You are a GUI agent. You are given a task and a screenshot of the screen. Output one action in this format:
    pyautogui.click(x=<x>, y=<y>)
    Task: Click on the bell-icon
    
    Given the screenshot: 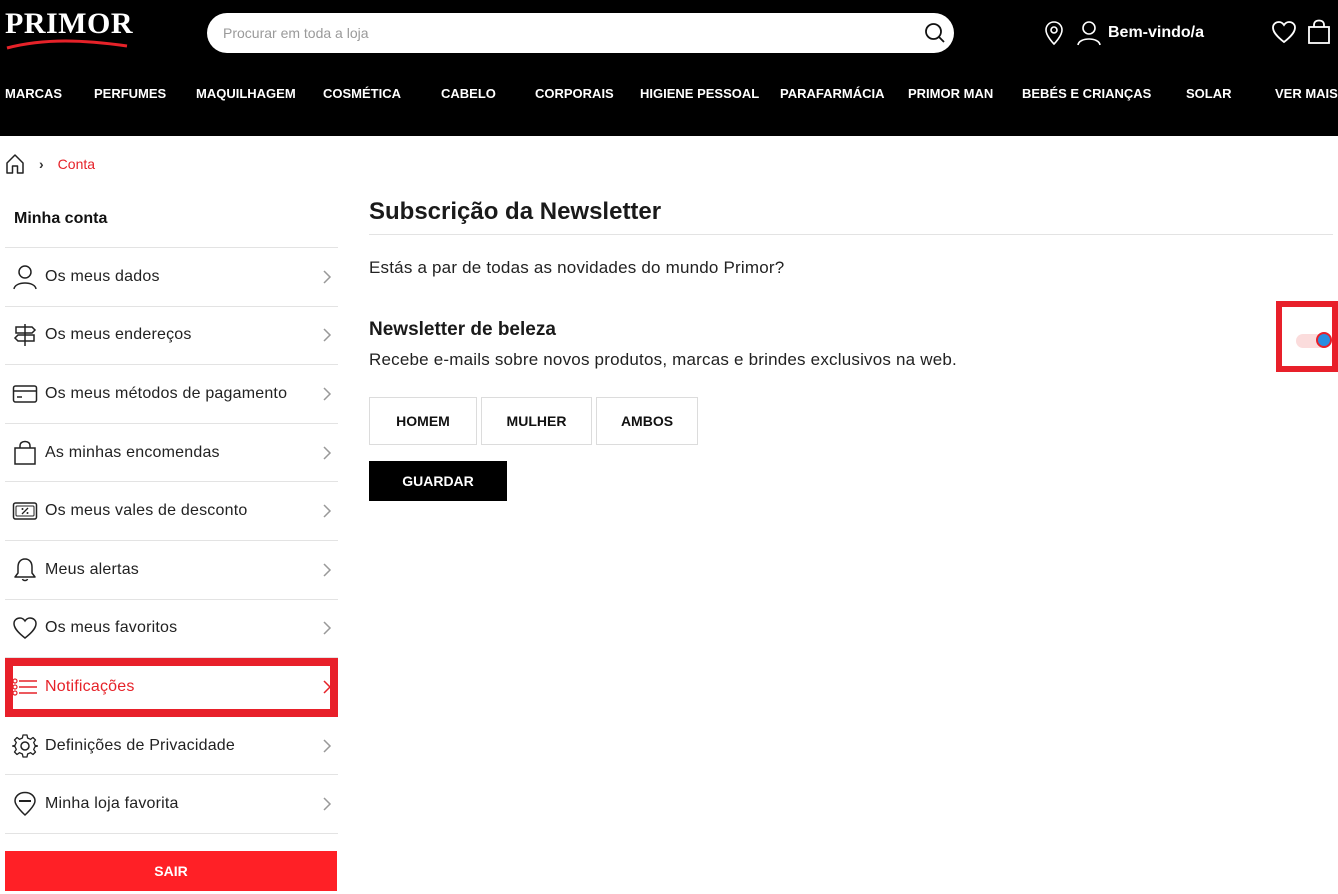 What is the action you would take?
    pyautogui.click(x=25, y=570)
    